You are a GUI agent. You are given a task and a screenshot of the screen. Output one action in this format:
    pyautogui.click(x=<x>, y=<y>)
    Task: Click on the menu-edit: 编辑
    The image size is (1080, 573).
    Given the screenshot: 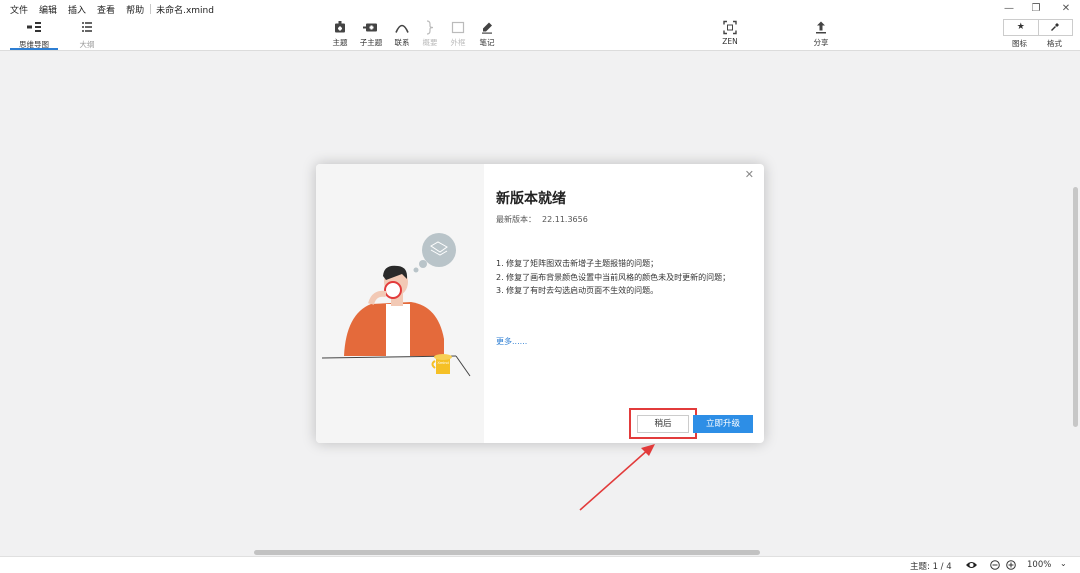 What is the action you would take?
    pyautogui.click(x=48, y=9)
    